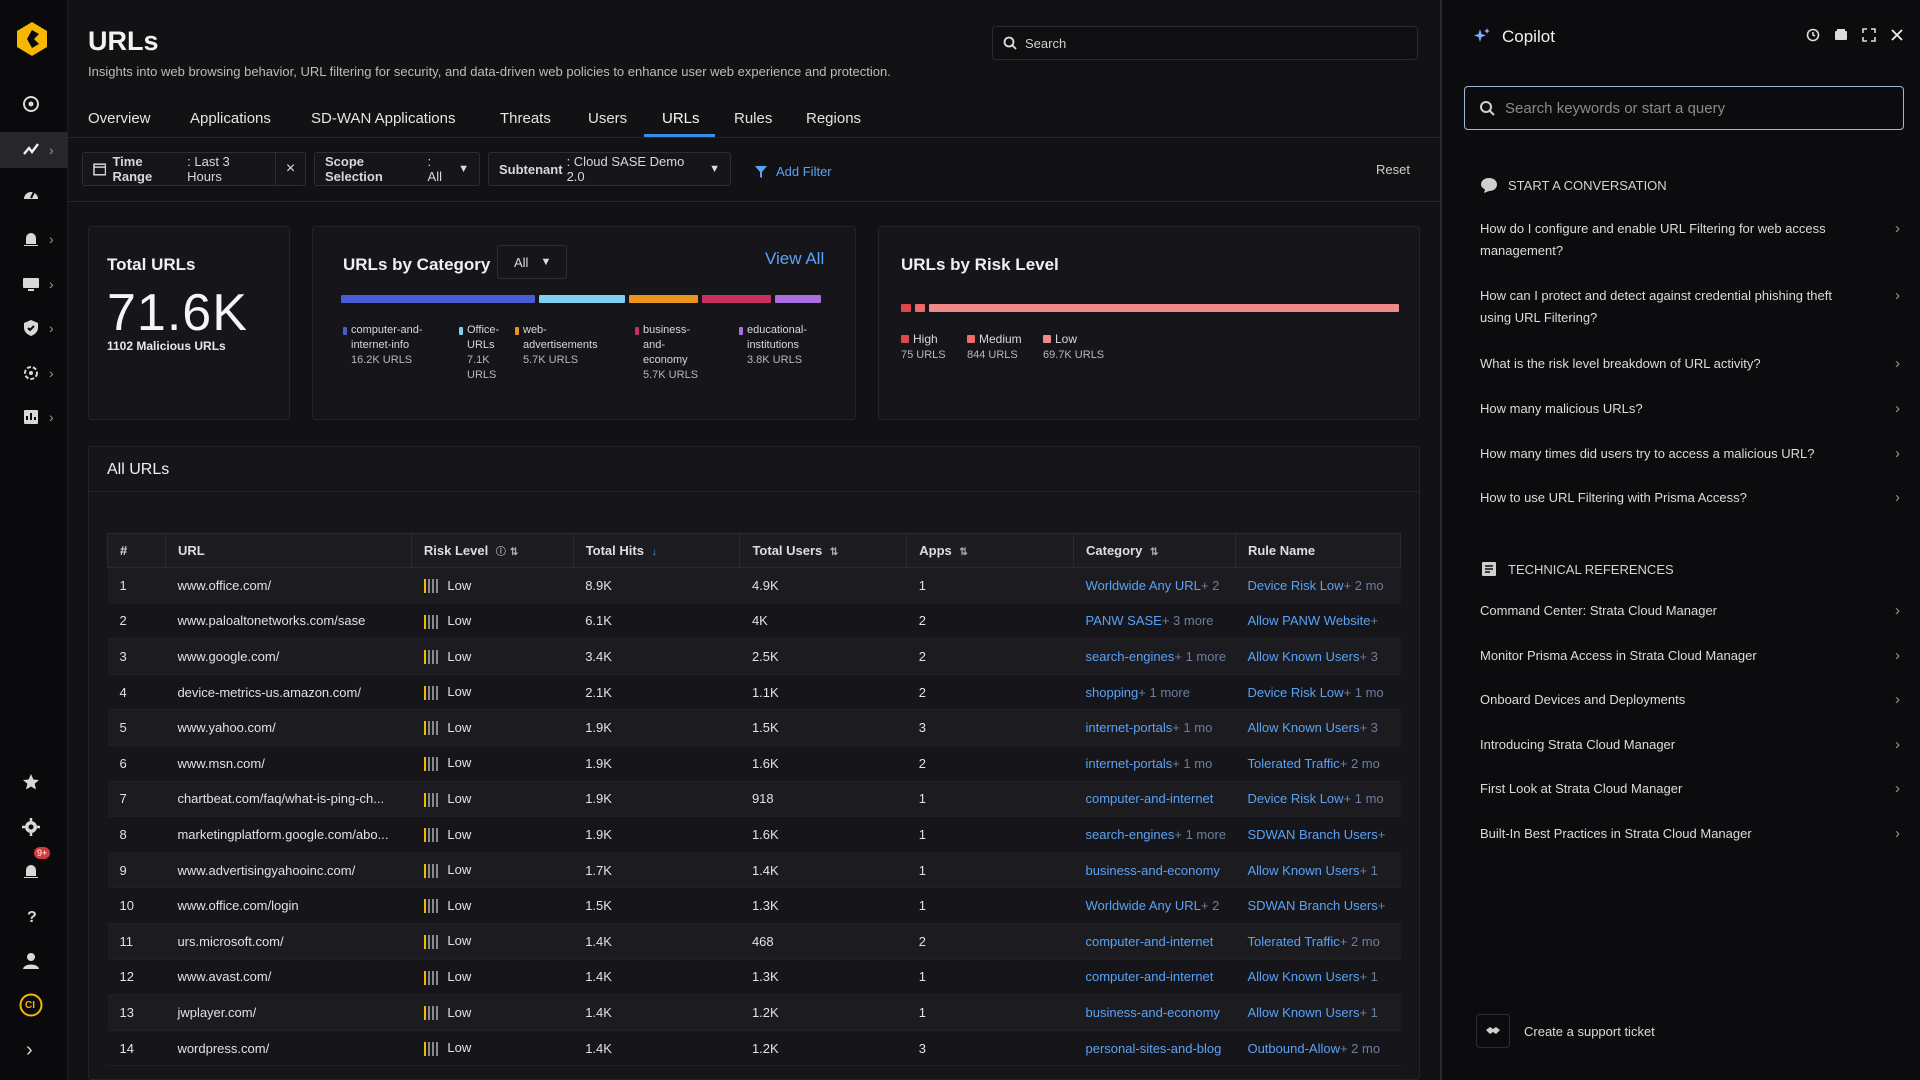  Describe the element at coordinates (609, 169) in the screenshot. I see `subtenant-filter: Subtenant : Cloud SASE Demo 2.0 ▼` at that location.